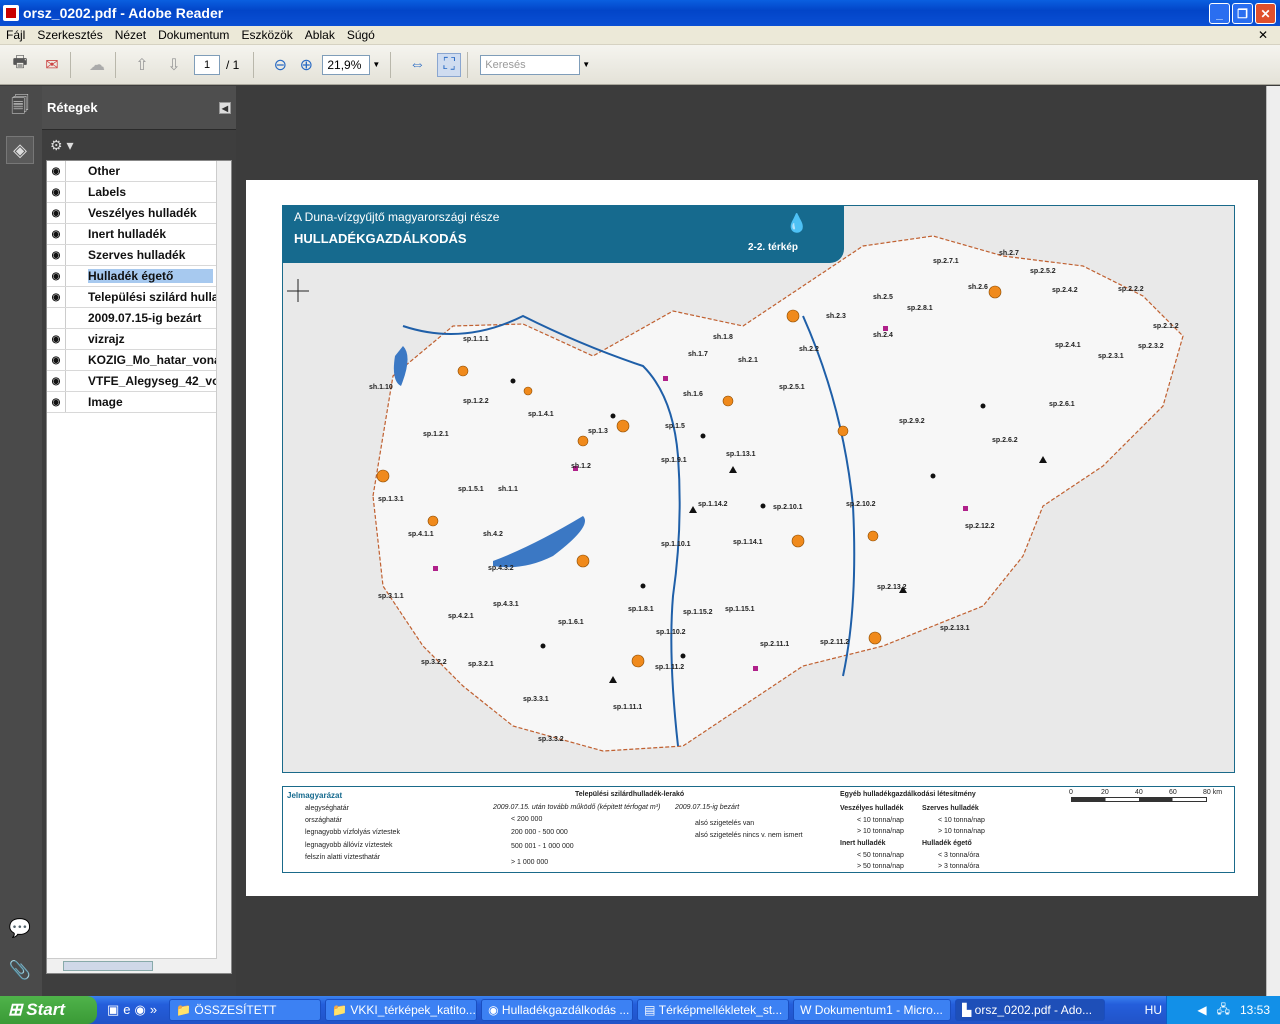  I want to click on previous-page-icon: ⇧, so click(142, 65).